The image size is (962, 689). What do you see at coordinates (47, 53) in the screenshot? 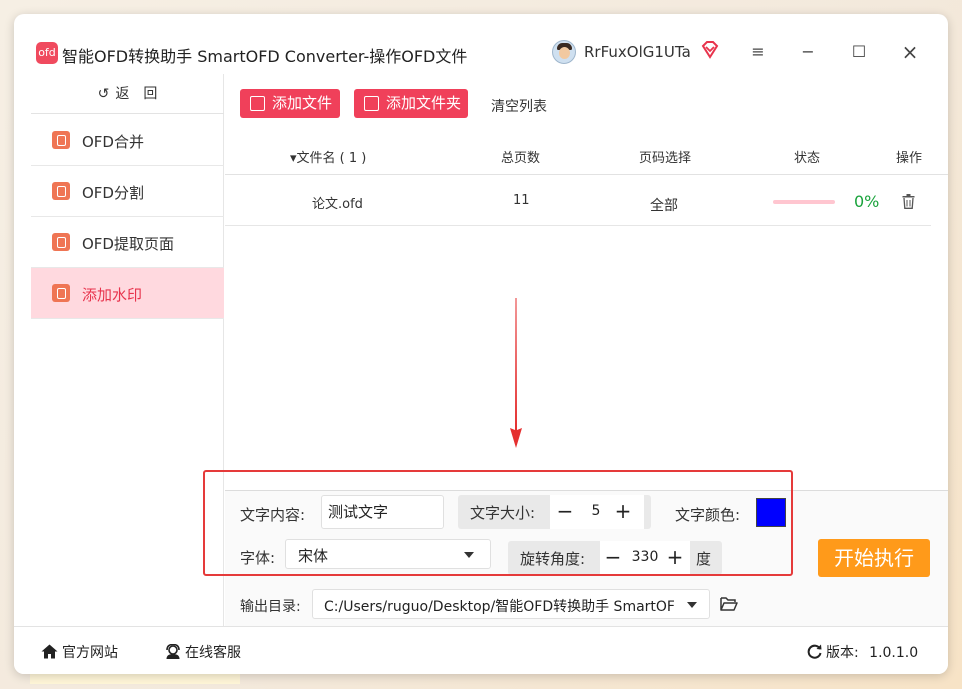
I see `app-logo-icon: ofd` at bounding box center [47, 53].